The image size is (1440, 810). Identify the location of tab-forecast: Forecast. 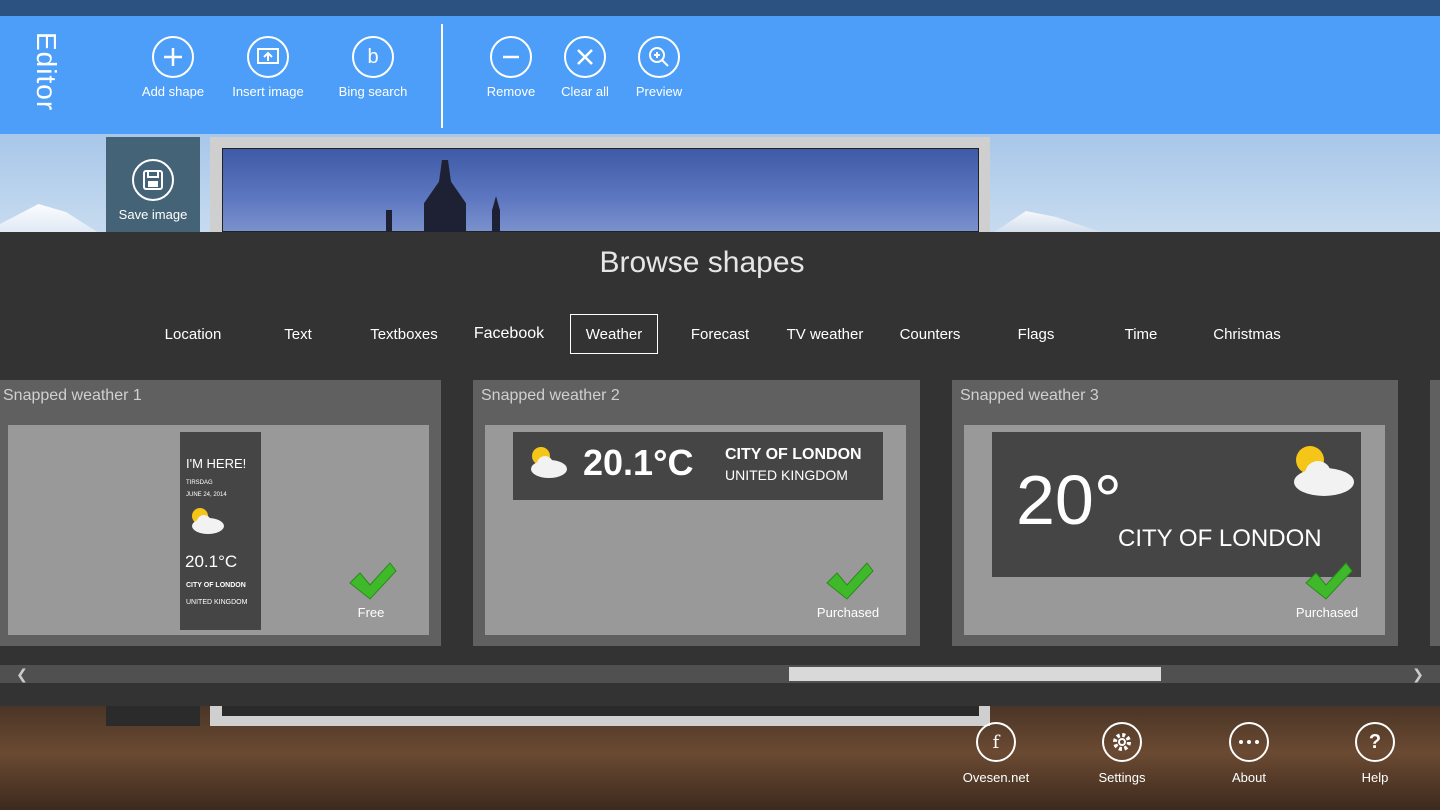
(720, 334).